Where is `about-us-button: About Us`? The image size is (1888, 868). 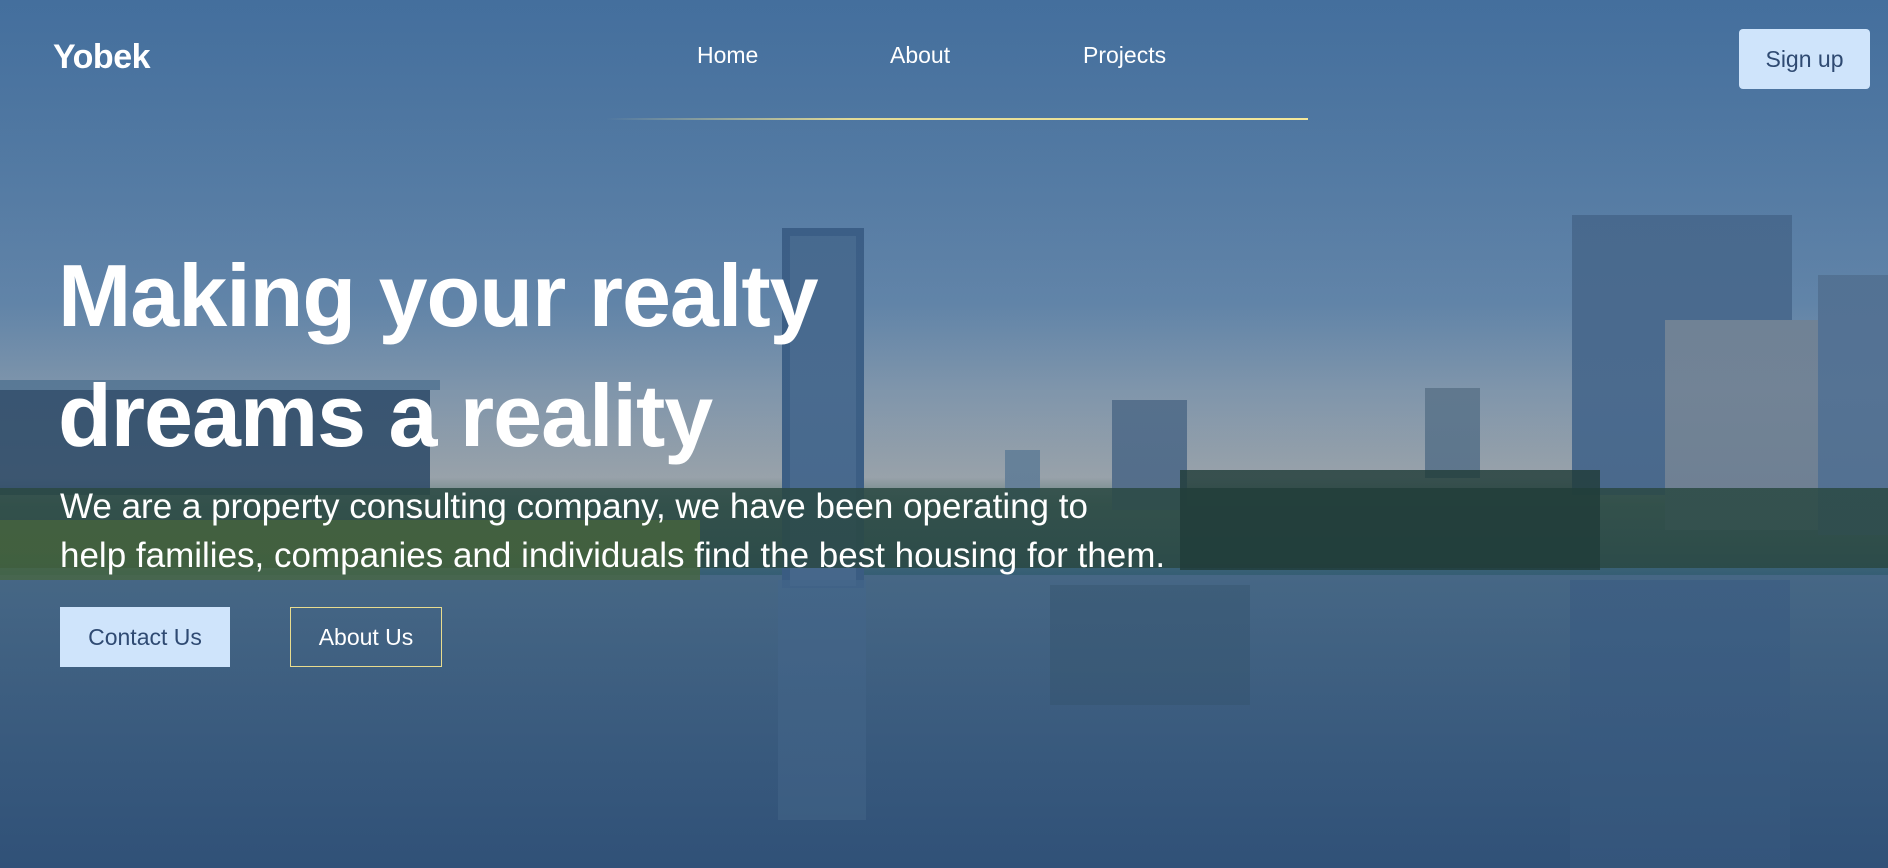 about-us-button: About Us is located at coordinates (366, 637).